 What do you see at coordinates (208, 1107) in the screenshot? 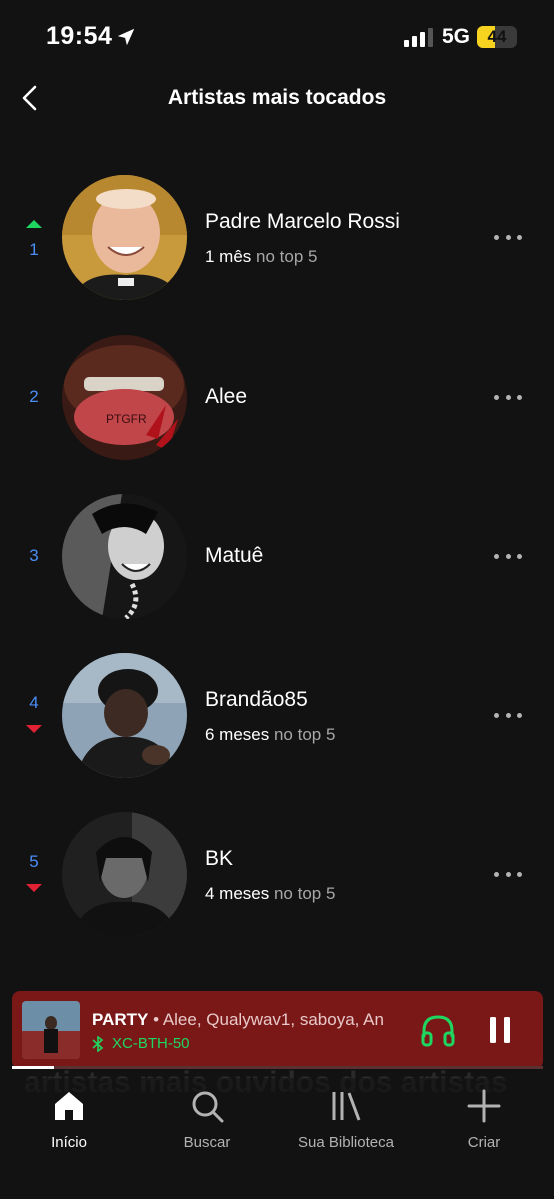
I see `search-icon` at bounding box center [208, 1107].